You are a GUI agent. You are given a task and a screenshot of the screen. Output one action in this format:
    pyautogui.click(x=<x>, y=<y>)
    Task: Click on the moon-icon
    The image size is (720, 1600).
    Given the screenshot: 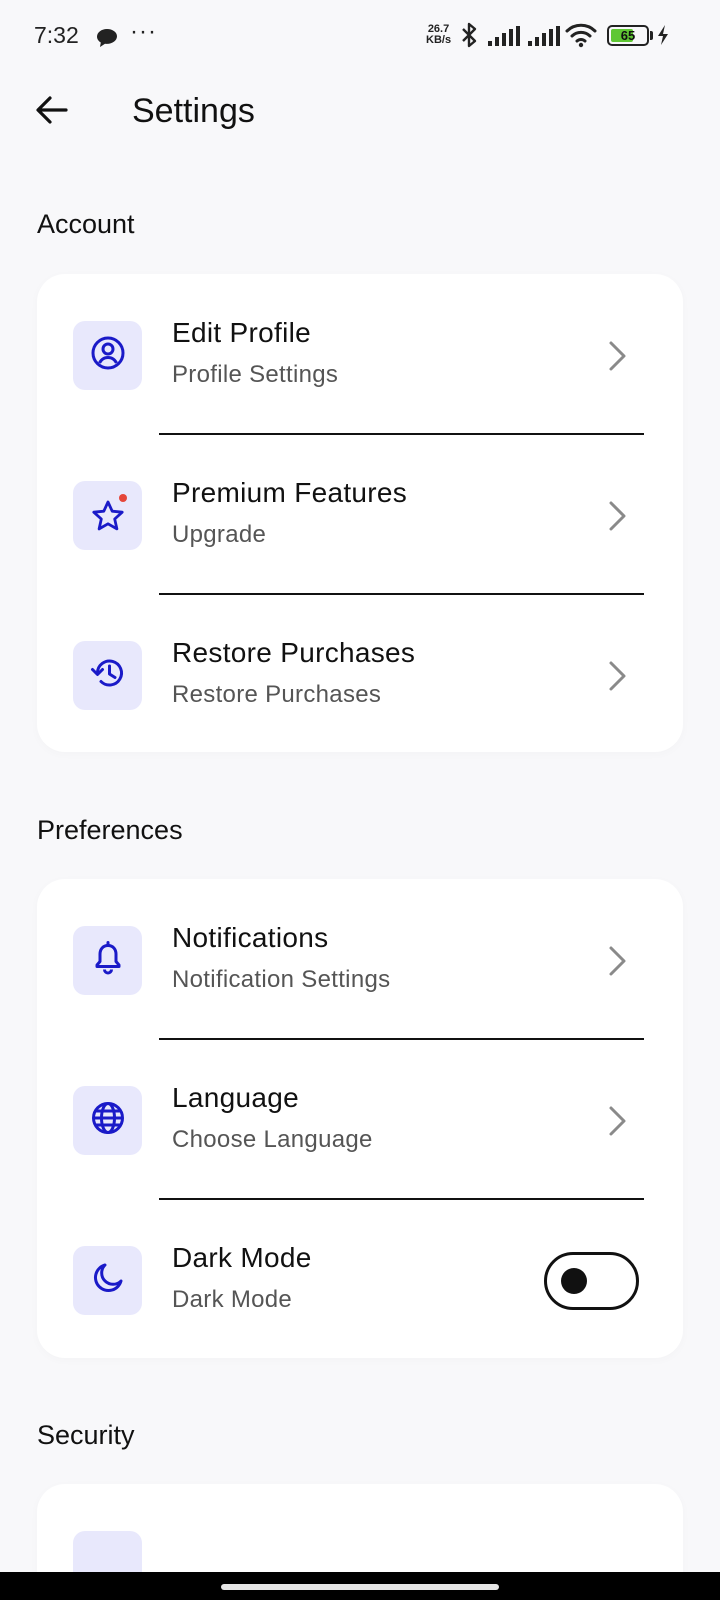 What is the action you would take?
    pyautogui.click(x=108, y=1280)
    